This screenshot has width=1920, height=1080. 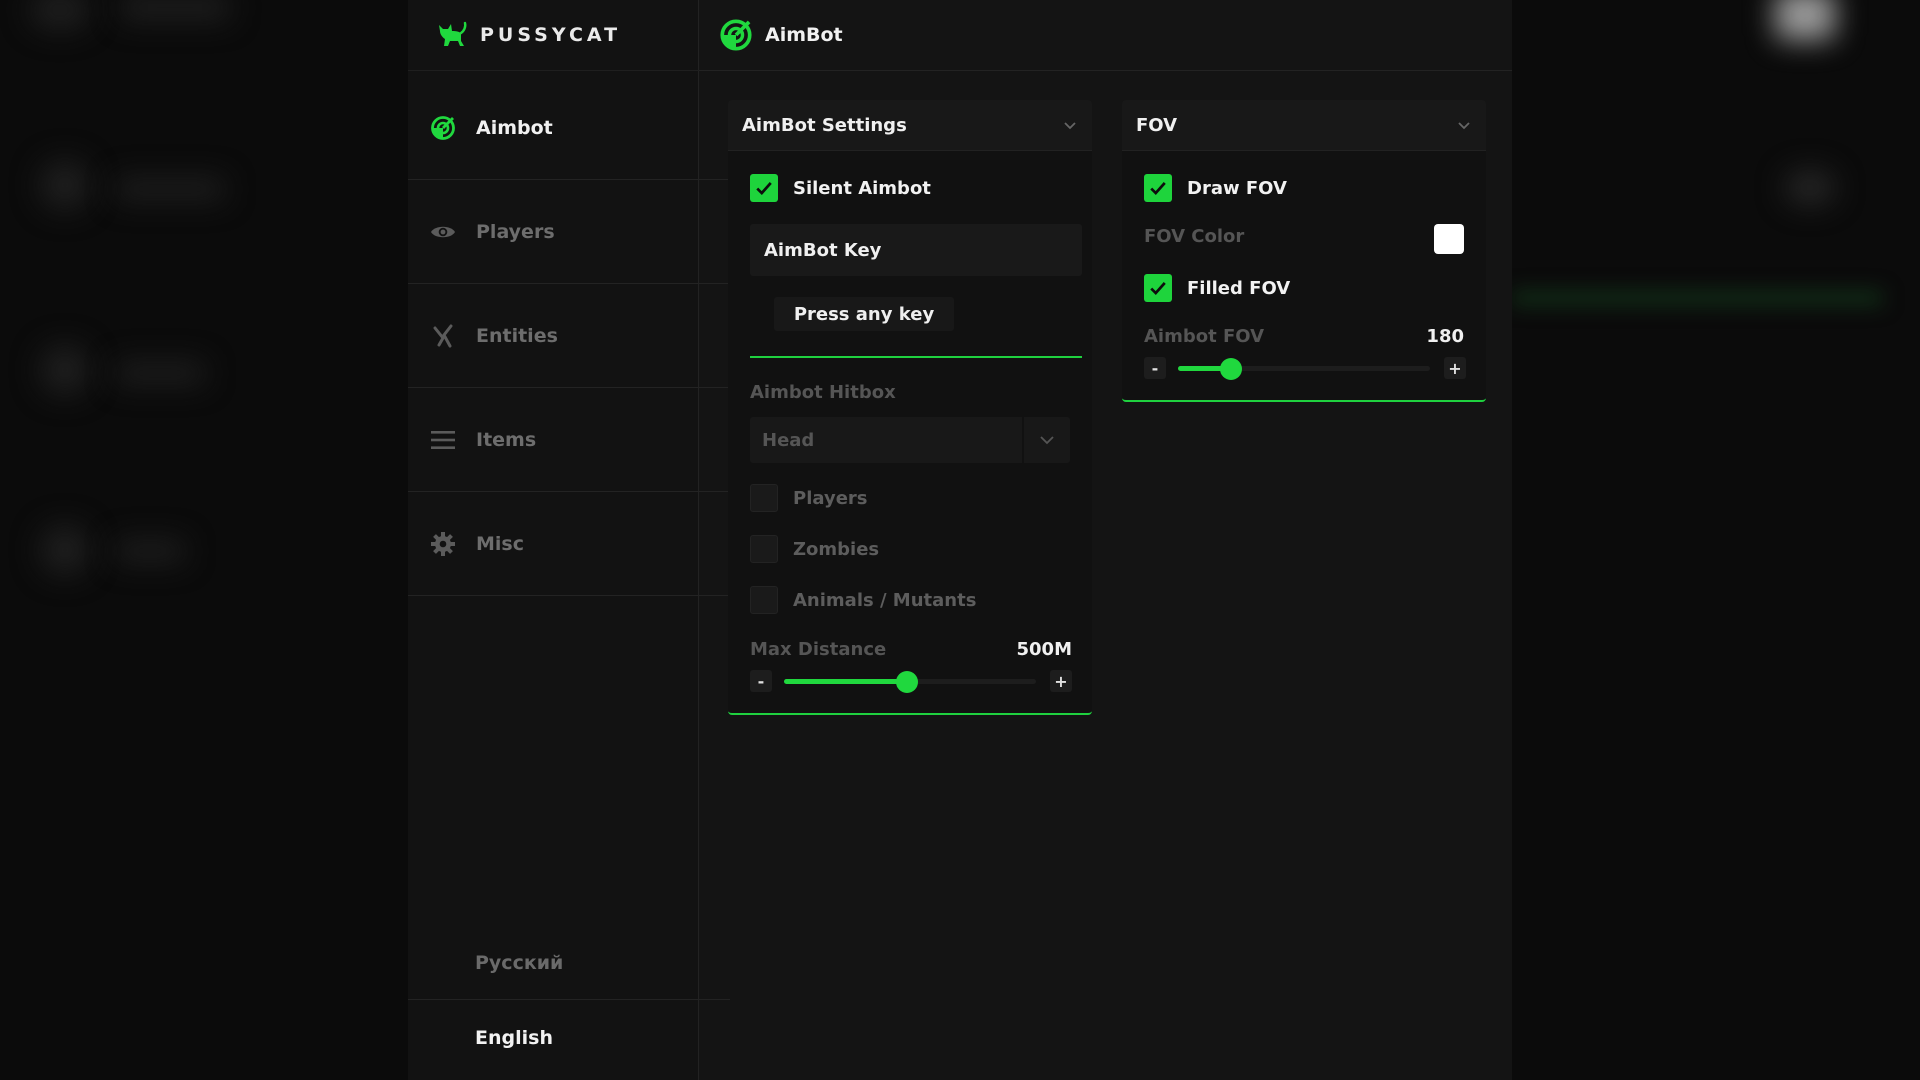 I want to click on panel-title: AimBot Settings, so click(x=824, y=125).